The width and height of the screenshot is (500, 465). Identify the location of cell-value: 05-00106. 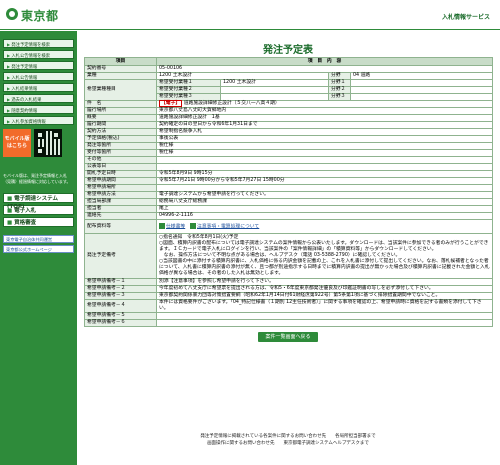
(324, 69).